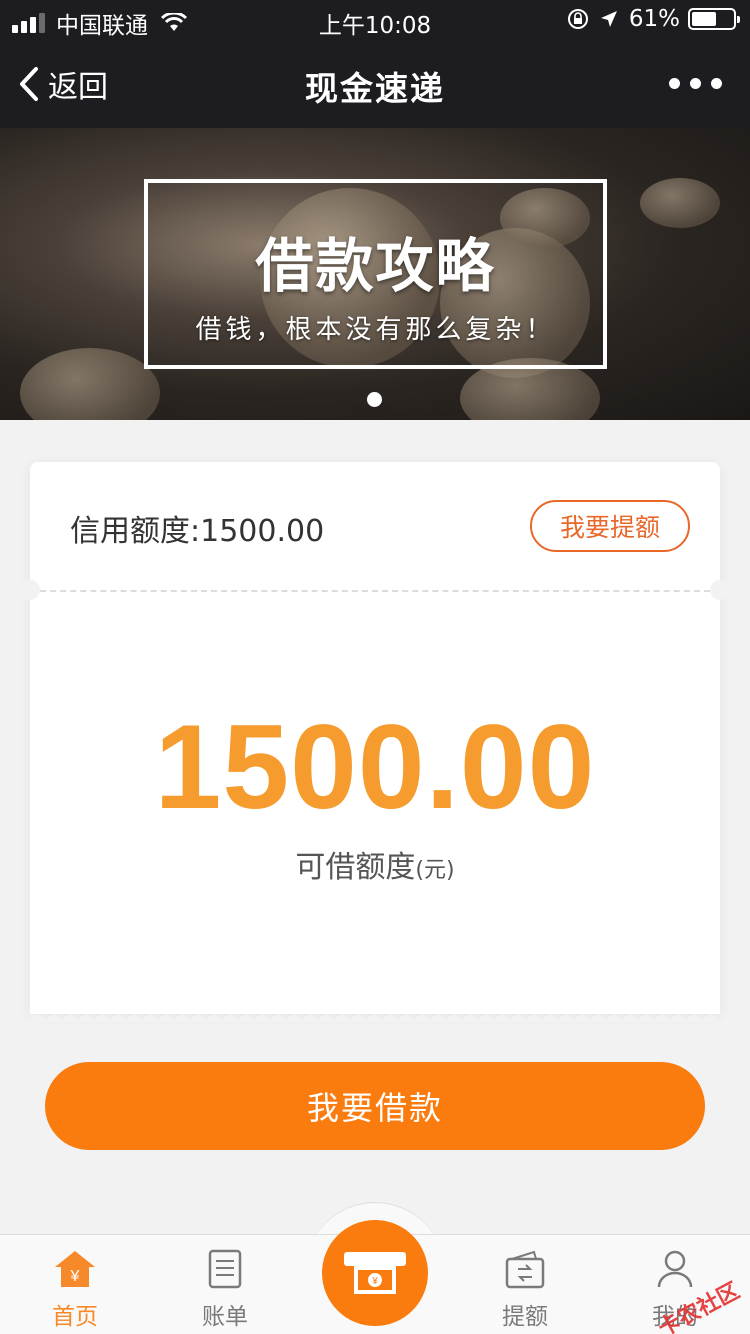 This screenshot has height=1334, width=750. I want to click on tab-bill: 账单, so click(225, 1289).